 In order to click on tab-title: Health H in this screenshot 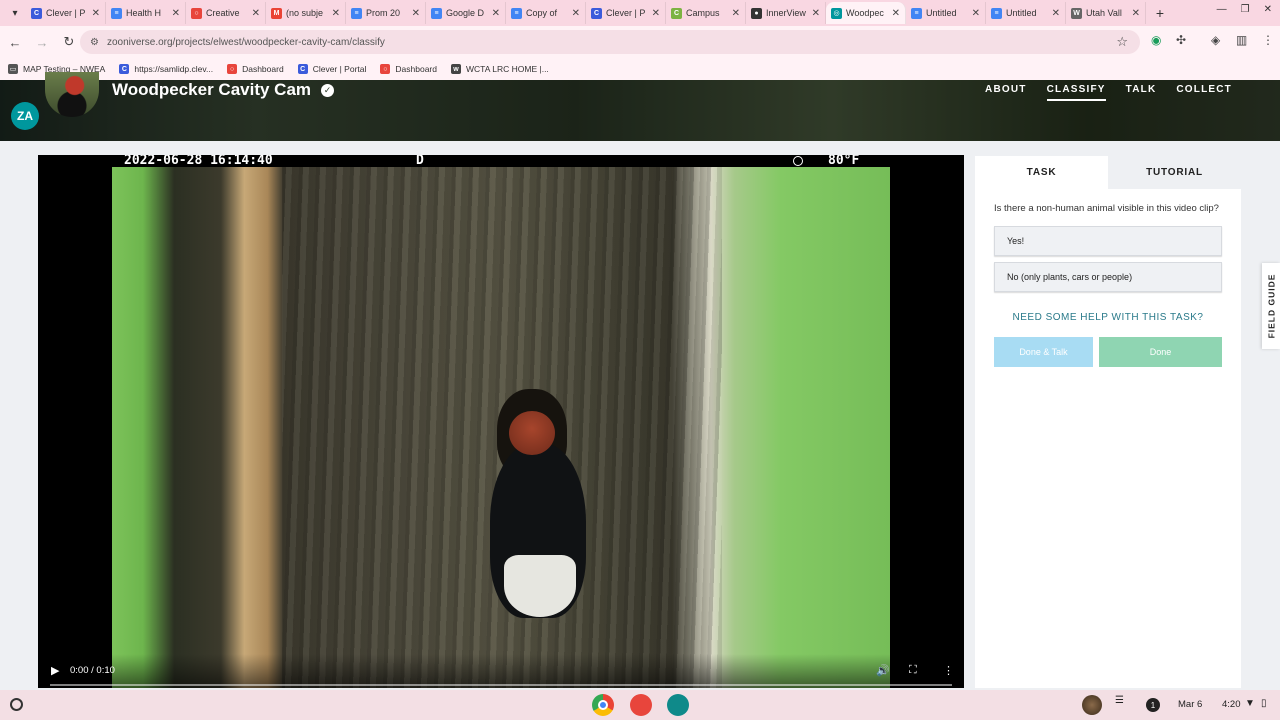, I will do `click(144, 13)`.